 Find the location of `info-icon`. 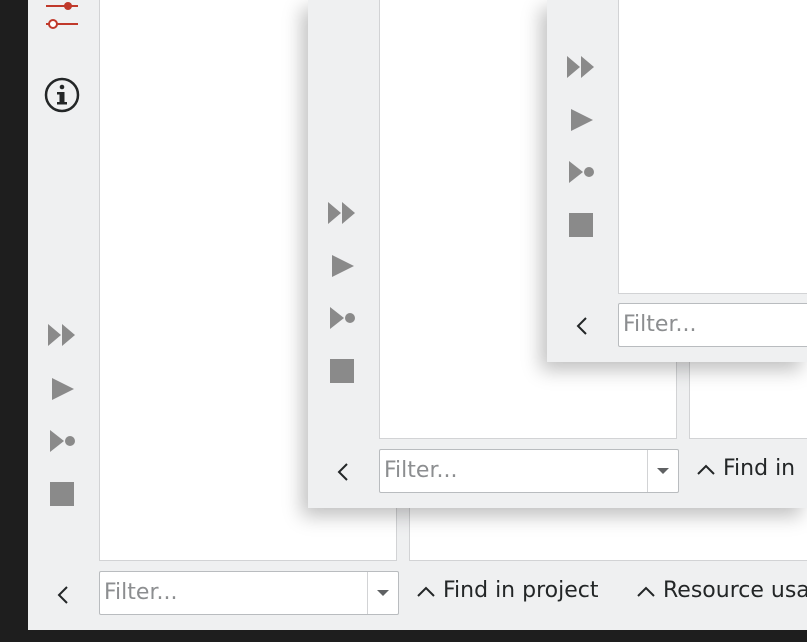

info-icon is located at coordinates (62, 95).